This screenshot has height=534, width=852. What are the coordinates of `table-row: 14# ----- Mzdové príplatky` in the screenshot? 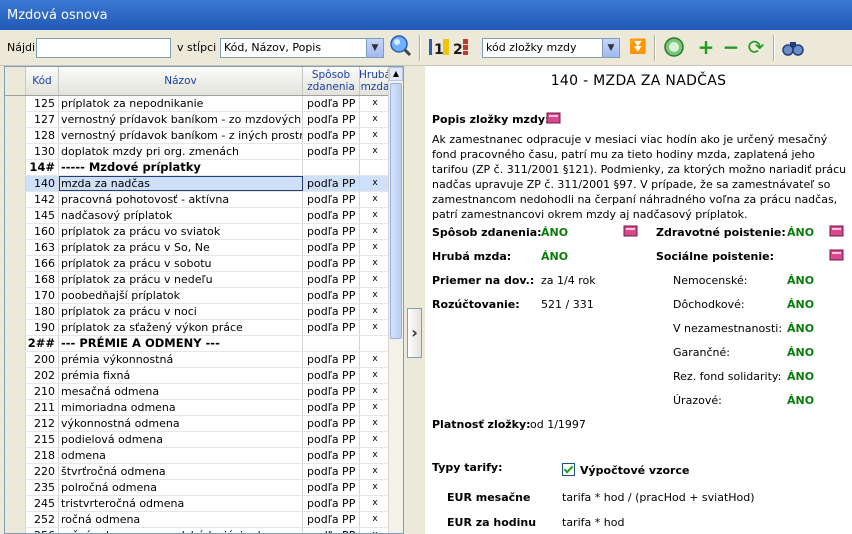 It's located at (198, 168).